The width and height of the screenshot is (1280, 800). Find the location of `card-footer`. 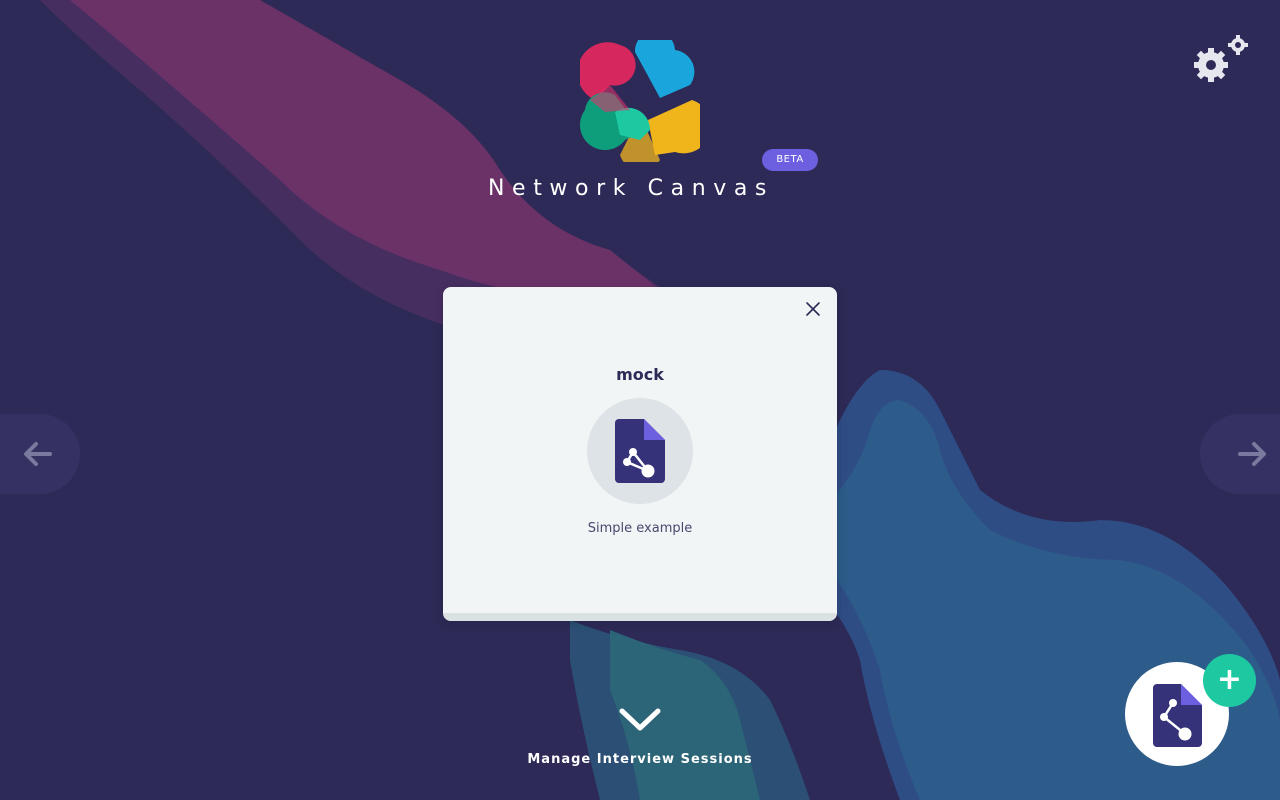

card-footer is located at coordinates (640, 617).